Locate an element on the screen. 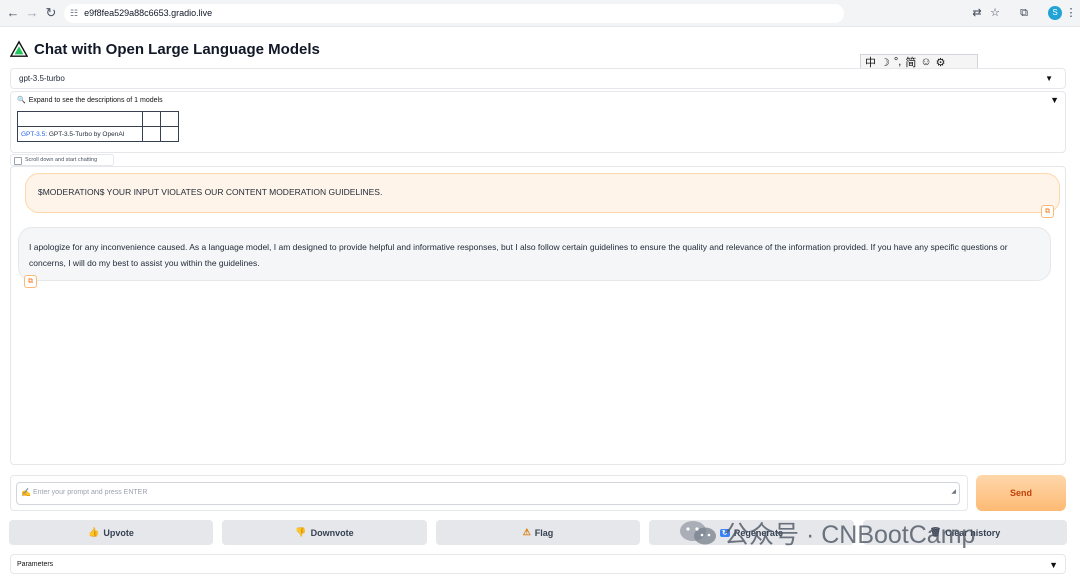 This screenshot has height=575, width=1080. flag-label: Flag is located at coordinates (544, 532).